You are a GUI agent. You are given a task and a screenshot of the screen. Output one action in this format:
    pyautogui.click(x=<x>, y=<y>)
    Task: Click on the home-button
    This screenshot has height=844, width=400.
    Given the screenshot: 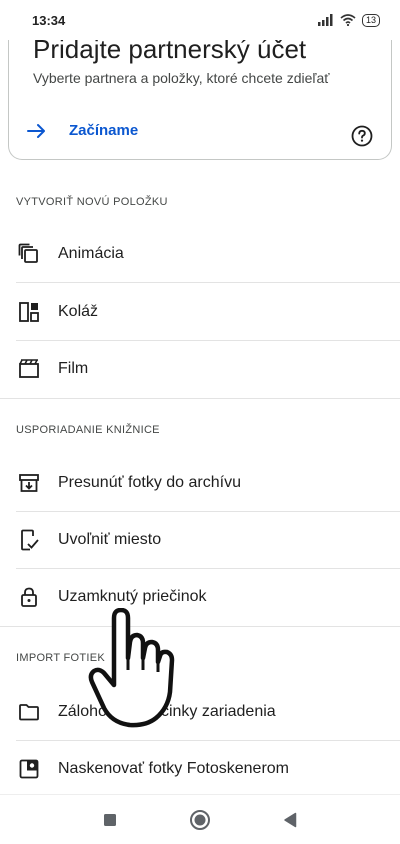 What is the action you would take?
    pyautogui.click(x=200, y=820)
    